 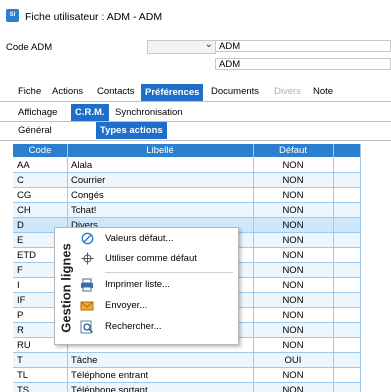 I want to click on crm-subtabs-2: Général Types actions, so click(x=195, y=131).